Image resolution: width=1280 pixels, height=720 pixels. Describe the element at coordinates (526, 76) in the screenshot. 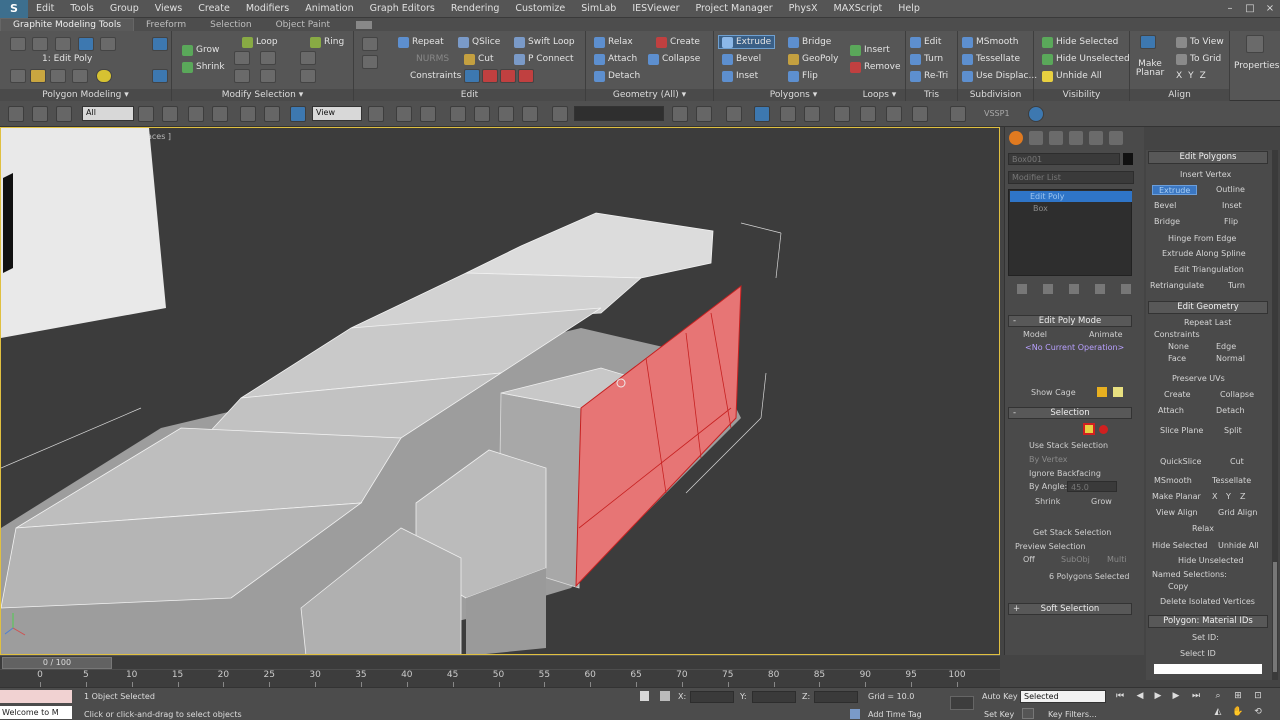

I see `constraint-normal-icon` at that location.